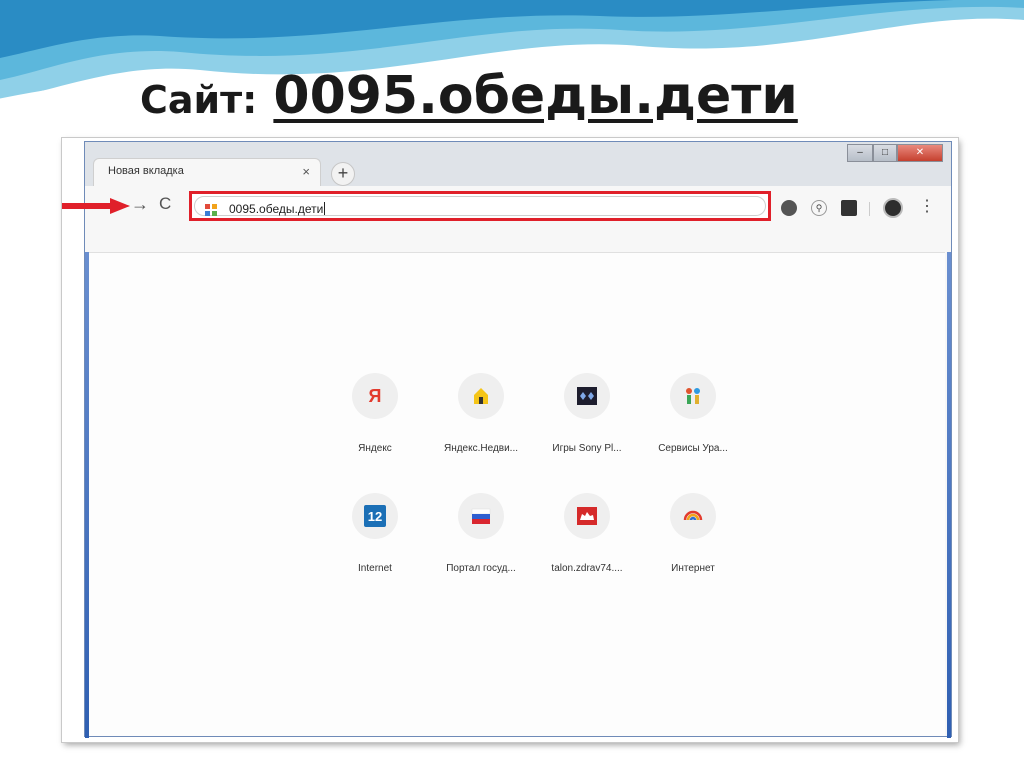  I want to click on address-bar: 0095.обеды.дети, so click(480, 206).